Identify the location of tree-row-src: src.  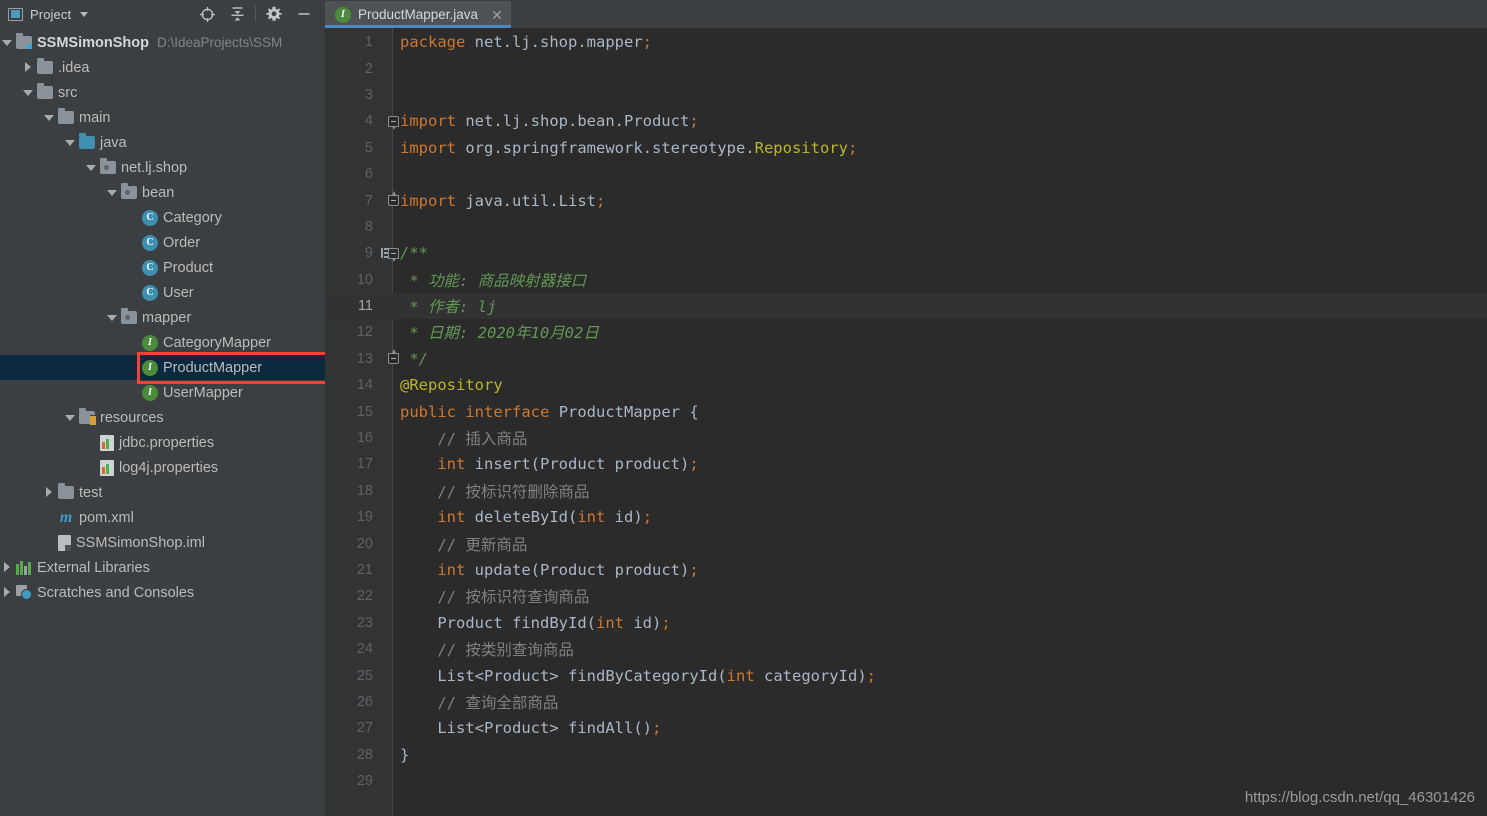
(162, 92).